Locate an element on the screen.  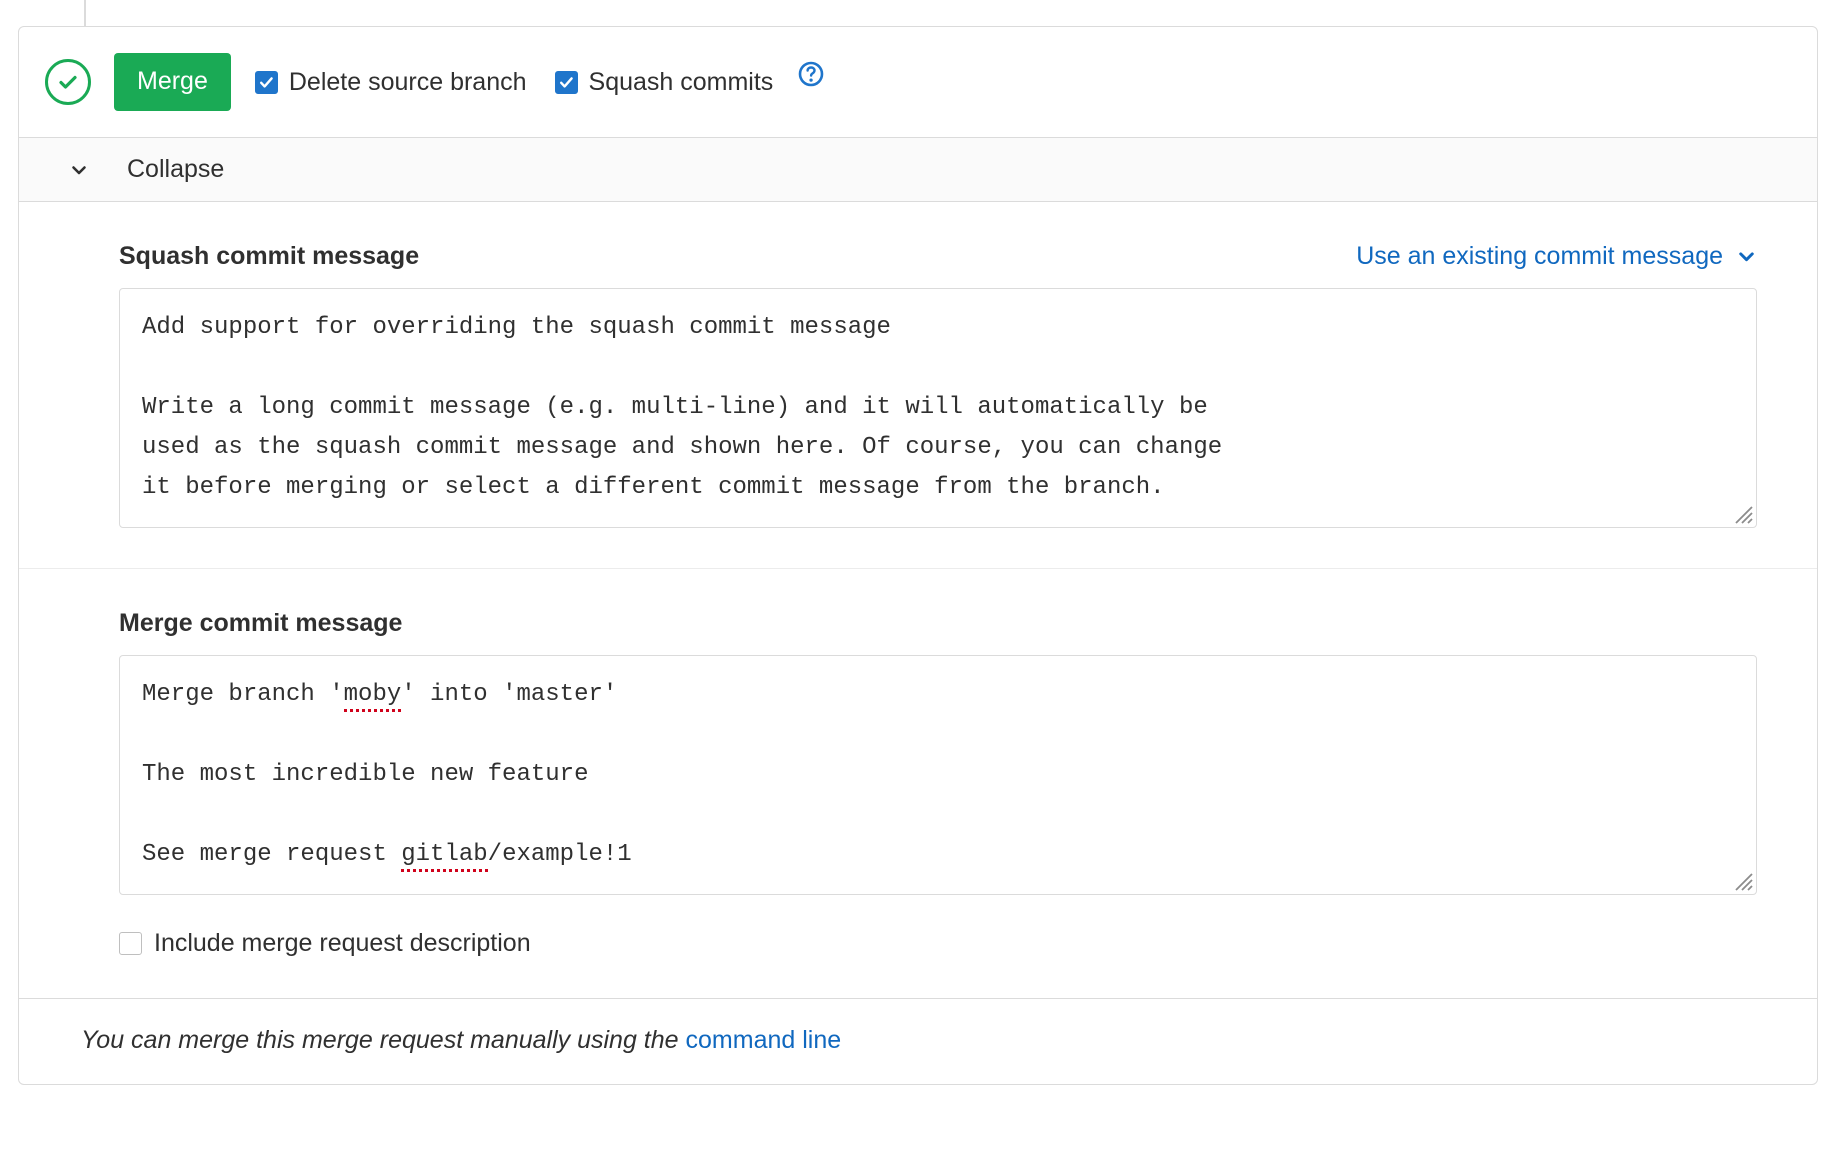
squash-commits-checkbox-group: Squash commits is located at coordinates (689, 79).